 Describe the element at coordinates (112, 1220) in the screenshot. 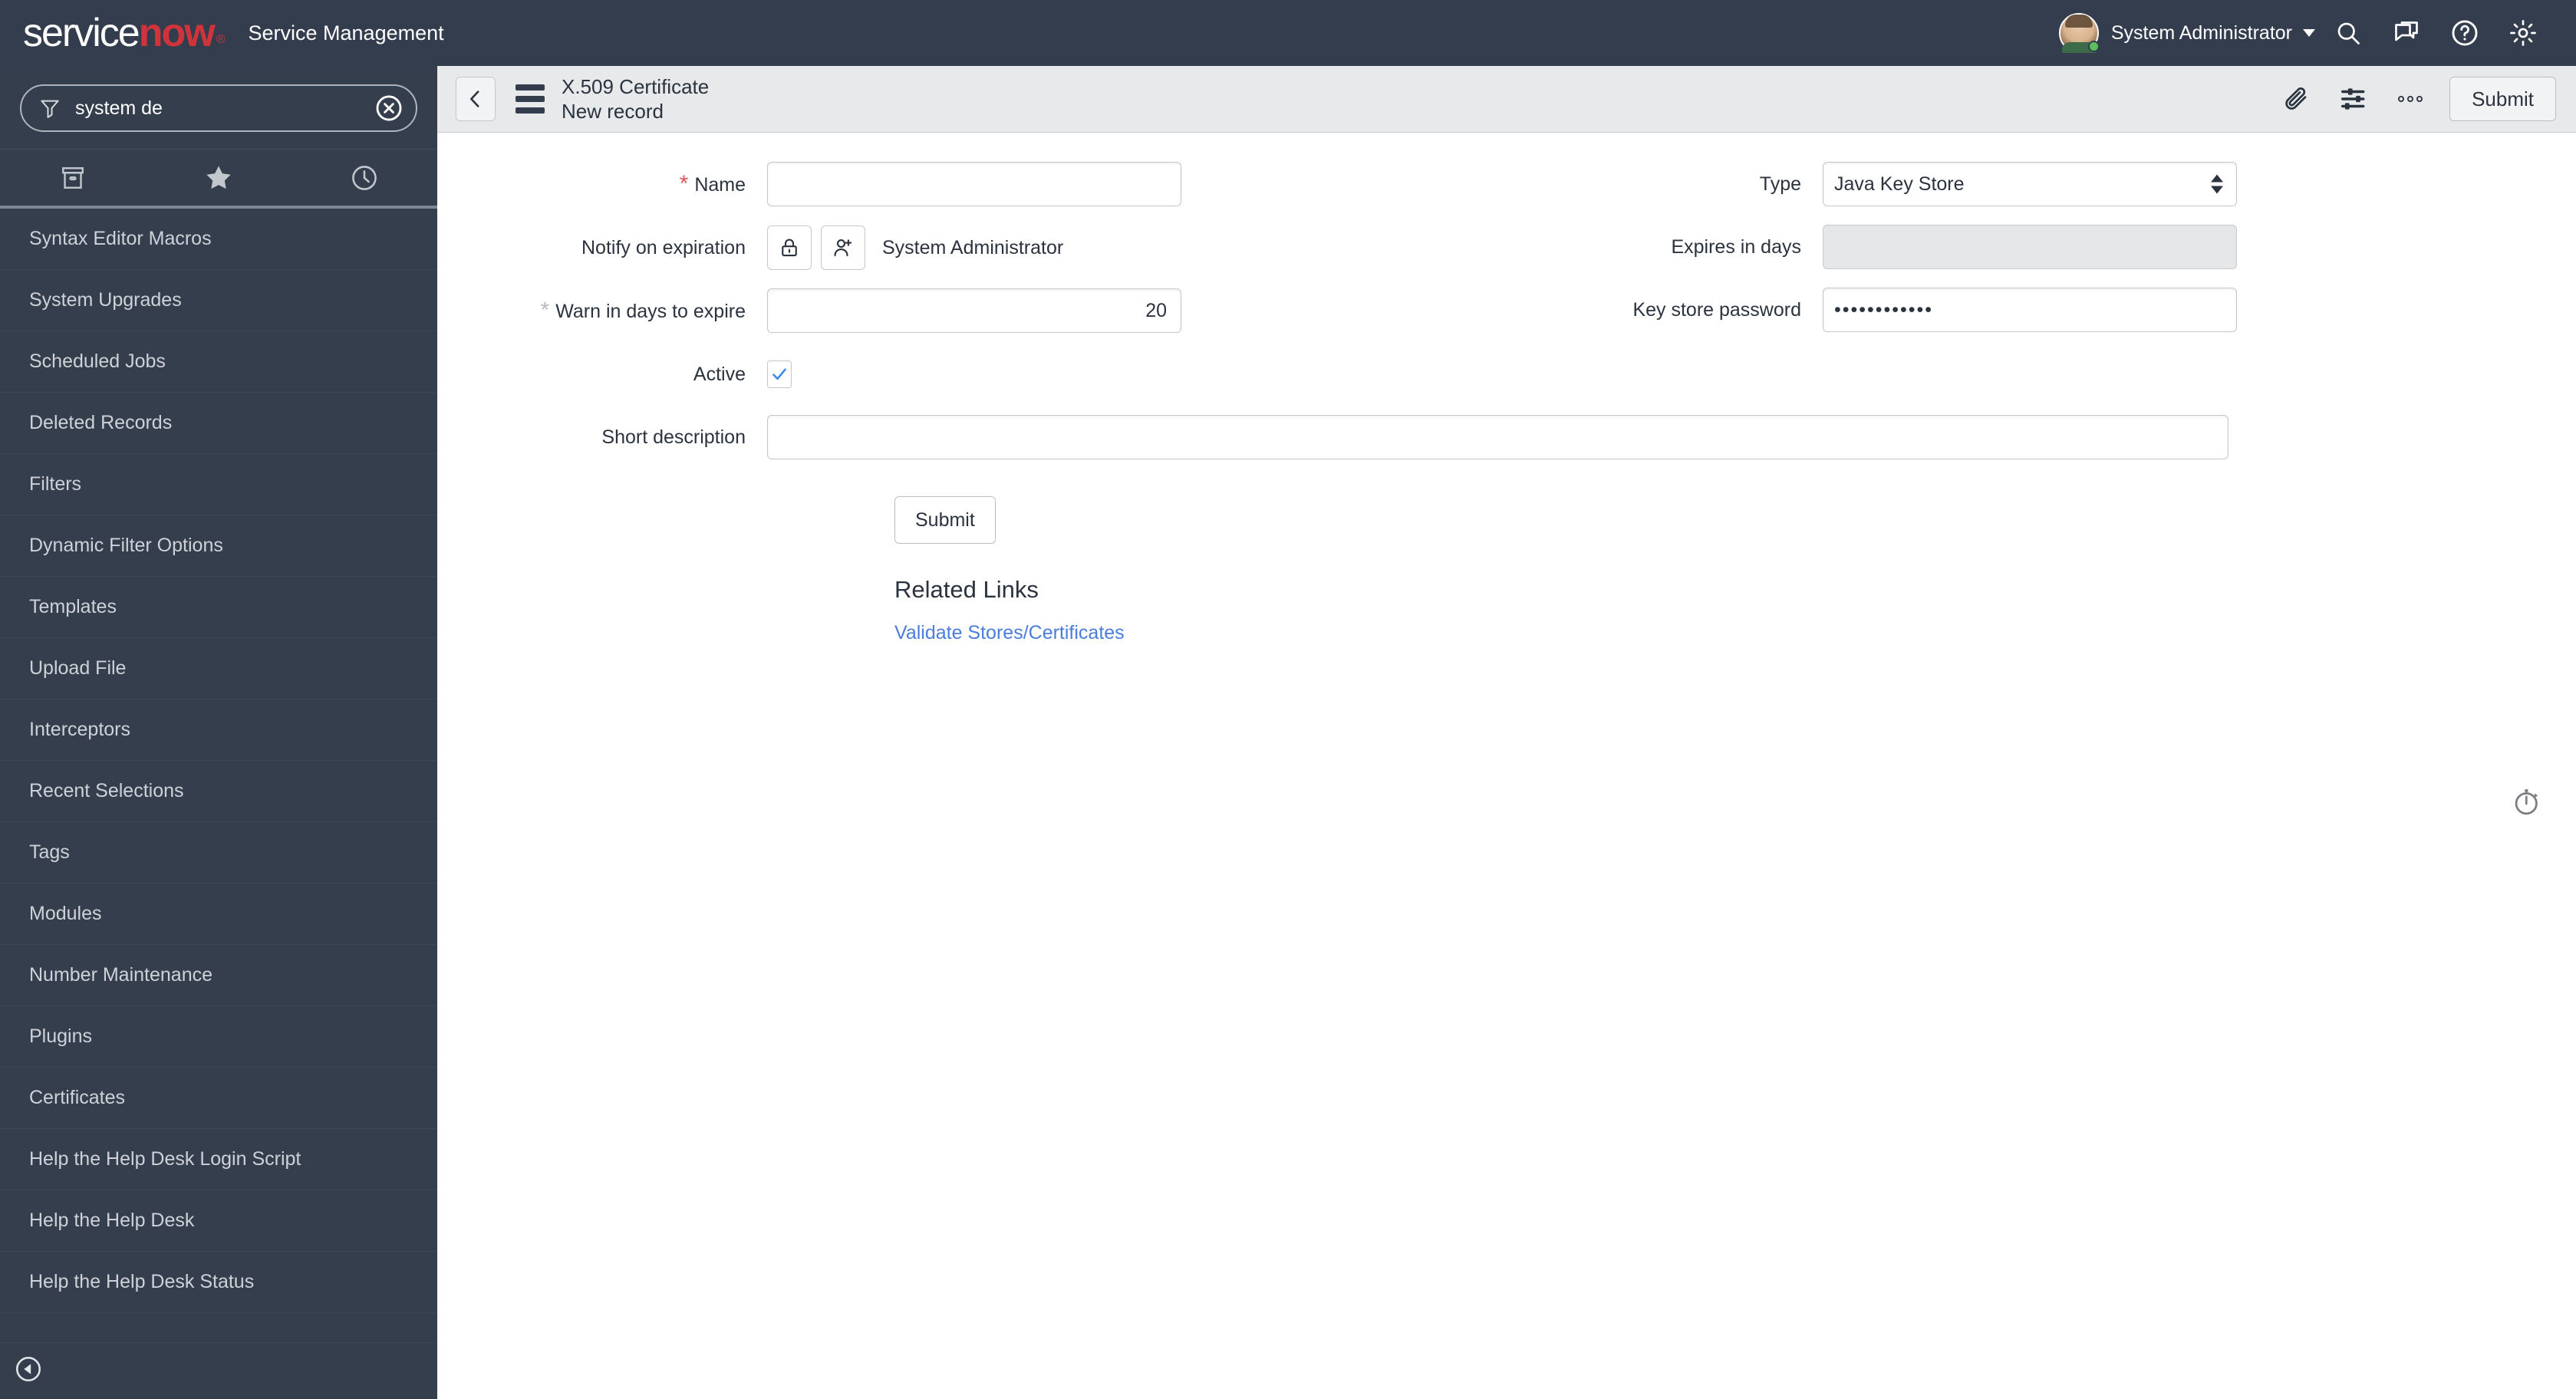

I see `sidebar-item-label: Help the Help Desk` at that location.